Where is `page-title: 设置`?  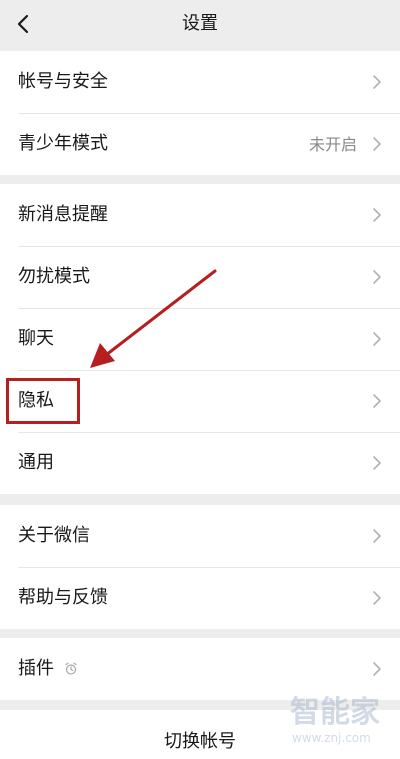 page-title: 设置 is located at coordinates (200, 23).